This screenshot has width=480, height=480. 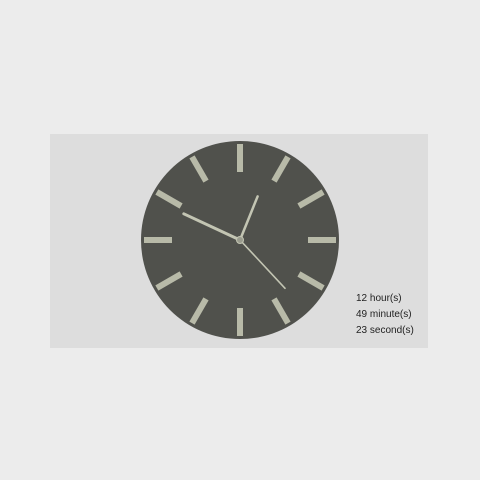 I want to click on time-readout: 12 hour(s) 49 minute(s) 23 second(s), so click(x=385, y=315).